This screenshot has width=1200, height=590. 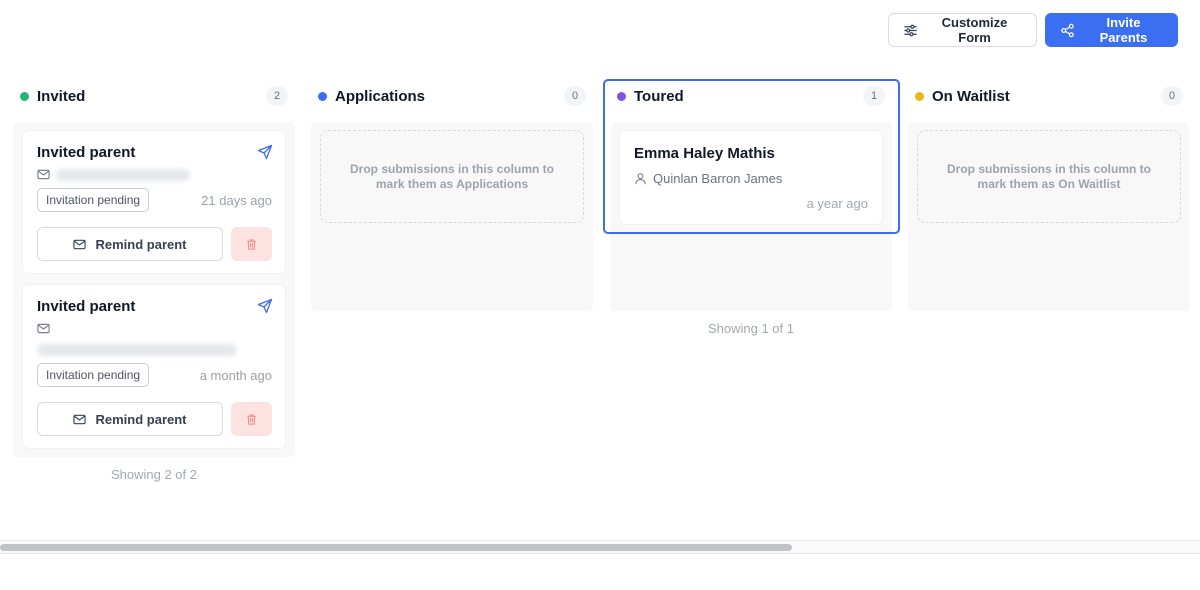 I want to click on column-header: Toured 1, so click(x=751, y=96).